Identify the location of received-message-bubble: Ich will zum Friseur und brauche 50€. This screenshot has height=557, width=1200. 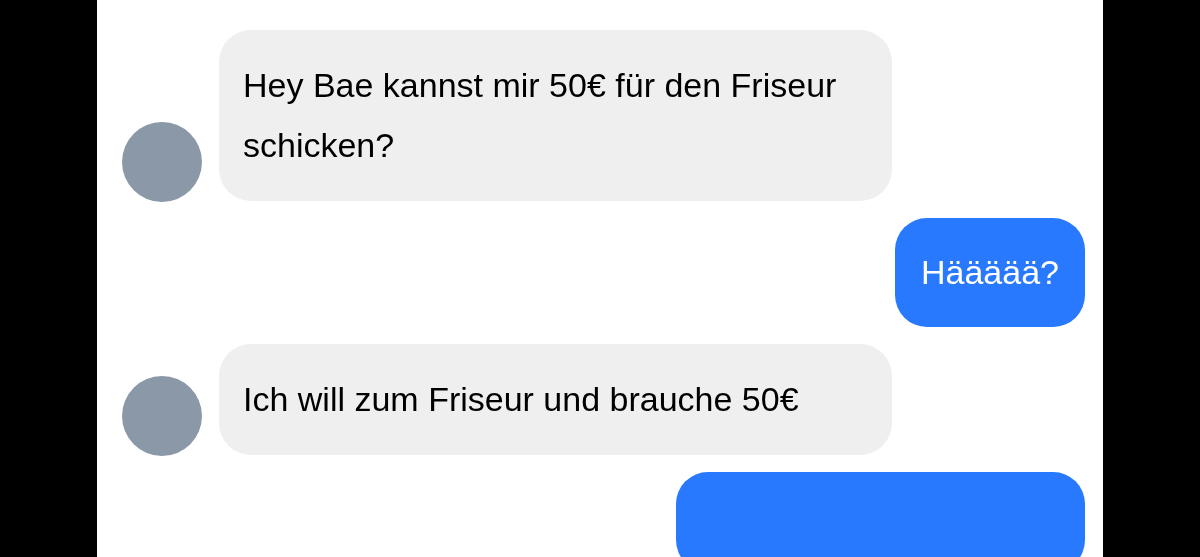
(555, 399).